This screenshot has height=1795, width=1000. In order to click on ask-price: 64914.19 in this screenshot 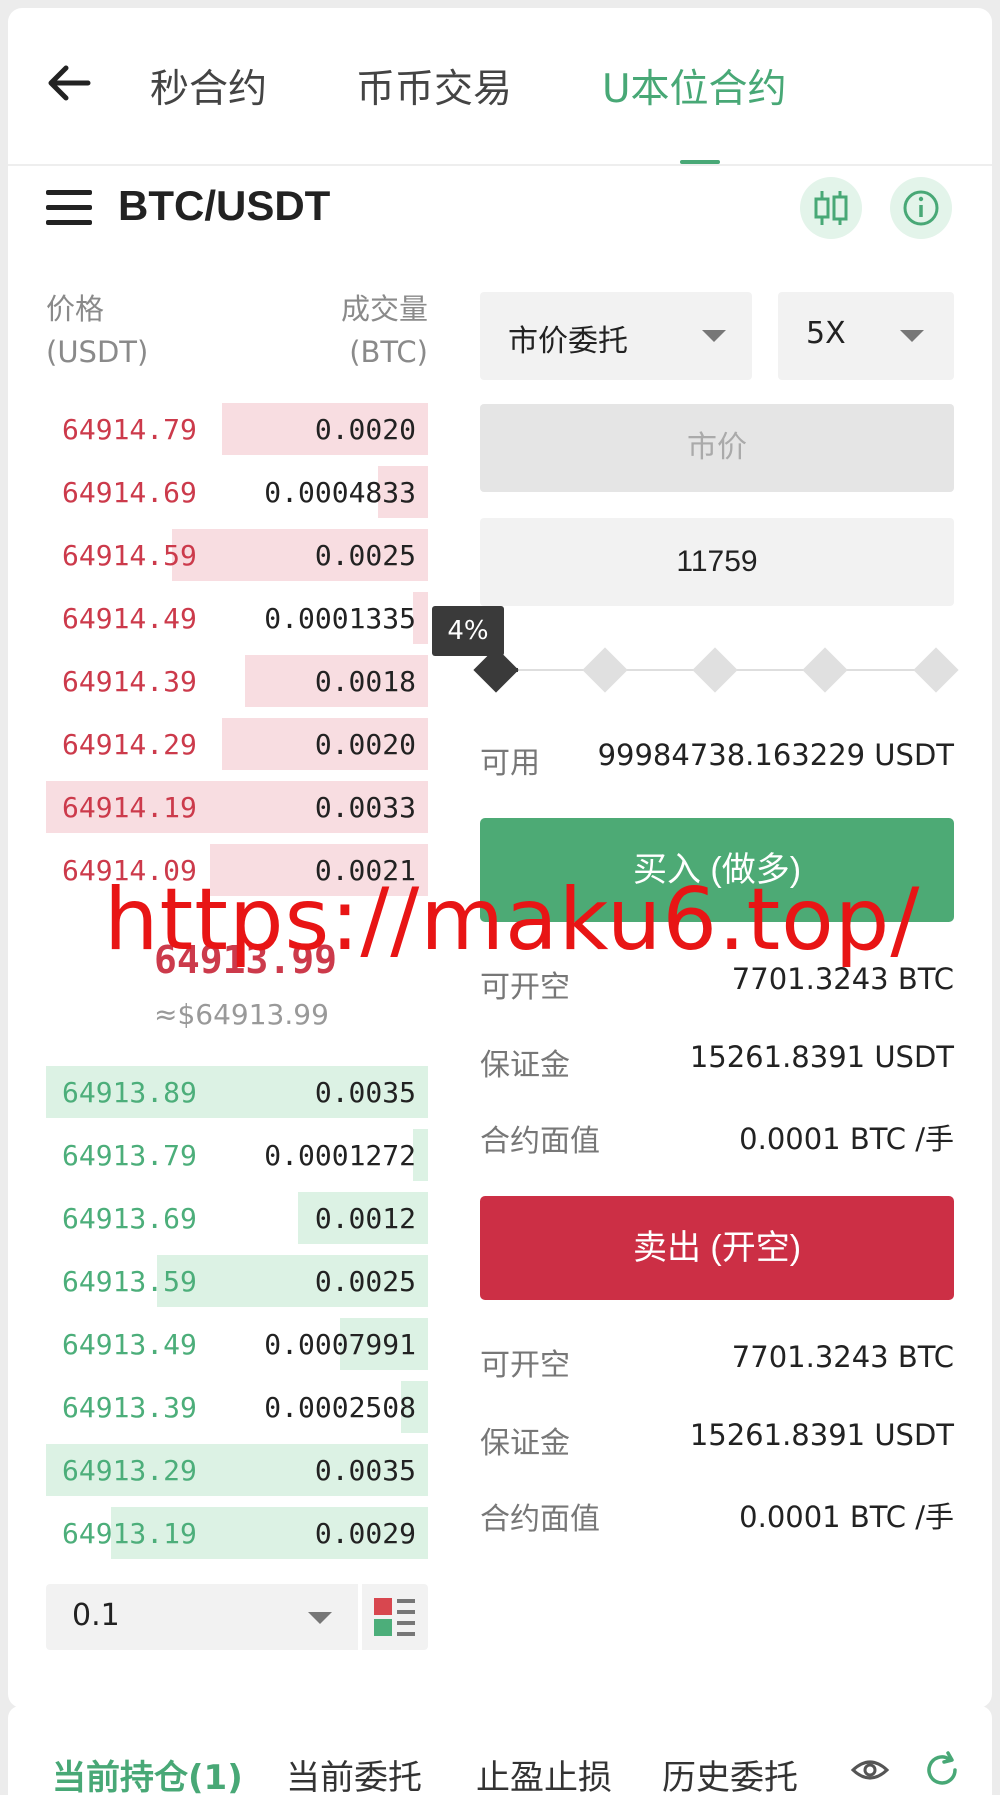, I will do `click(129, 807)`.